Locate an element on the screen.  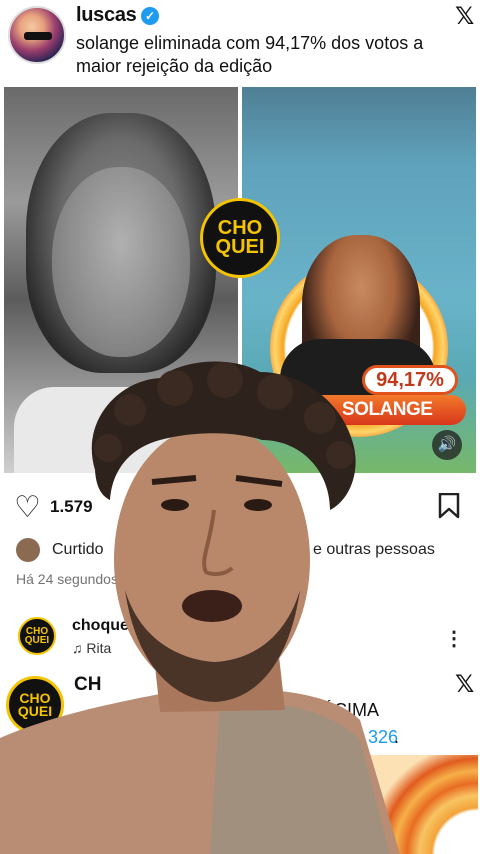
eliminated-name-banner: SOLANGE is located at coordinates (383, 410).